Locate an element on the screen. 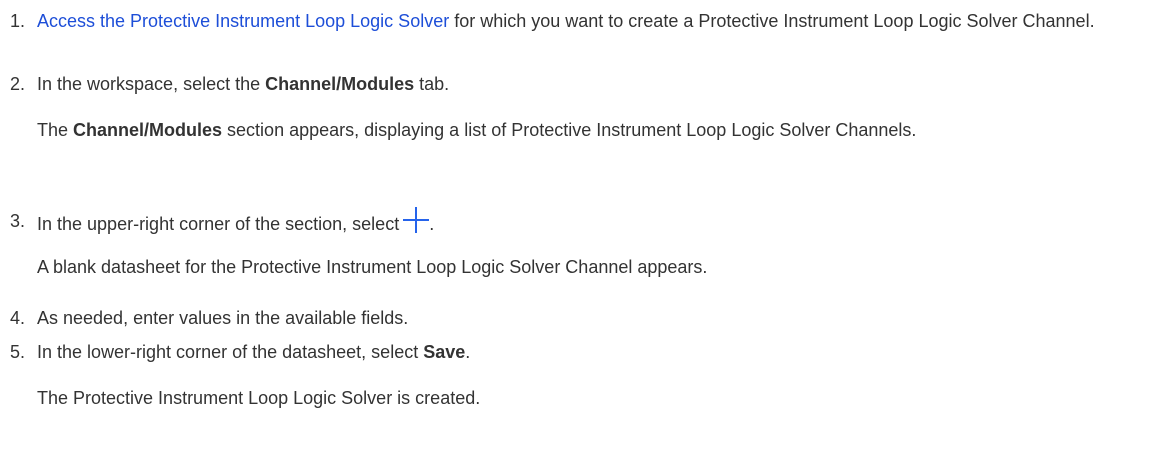 This screenshot has width=1154, height=451. step-number: 4. is located at coordinates (18, 318).